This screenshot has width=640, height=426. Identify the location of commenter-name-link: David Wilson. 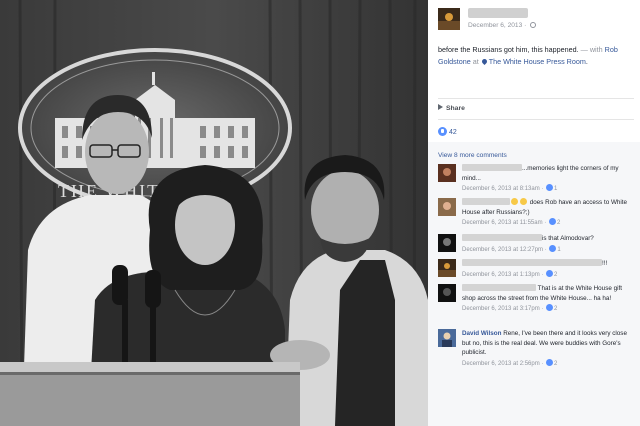
(481, 333).